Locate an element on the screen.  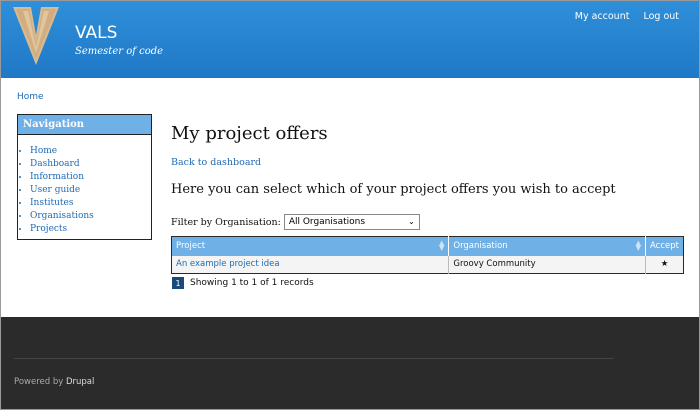
accept-star-icon: ★ is located at coordinates (664, 264).